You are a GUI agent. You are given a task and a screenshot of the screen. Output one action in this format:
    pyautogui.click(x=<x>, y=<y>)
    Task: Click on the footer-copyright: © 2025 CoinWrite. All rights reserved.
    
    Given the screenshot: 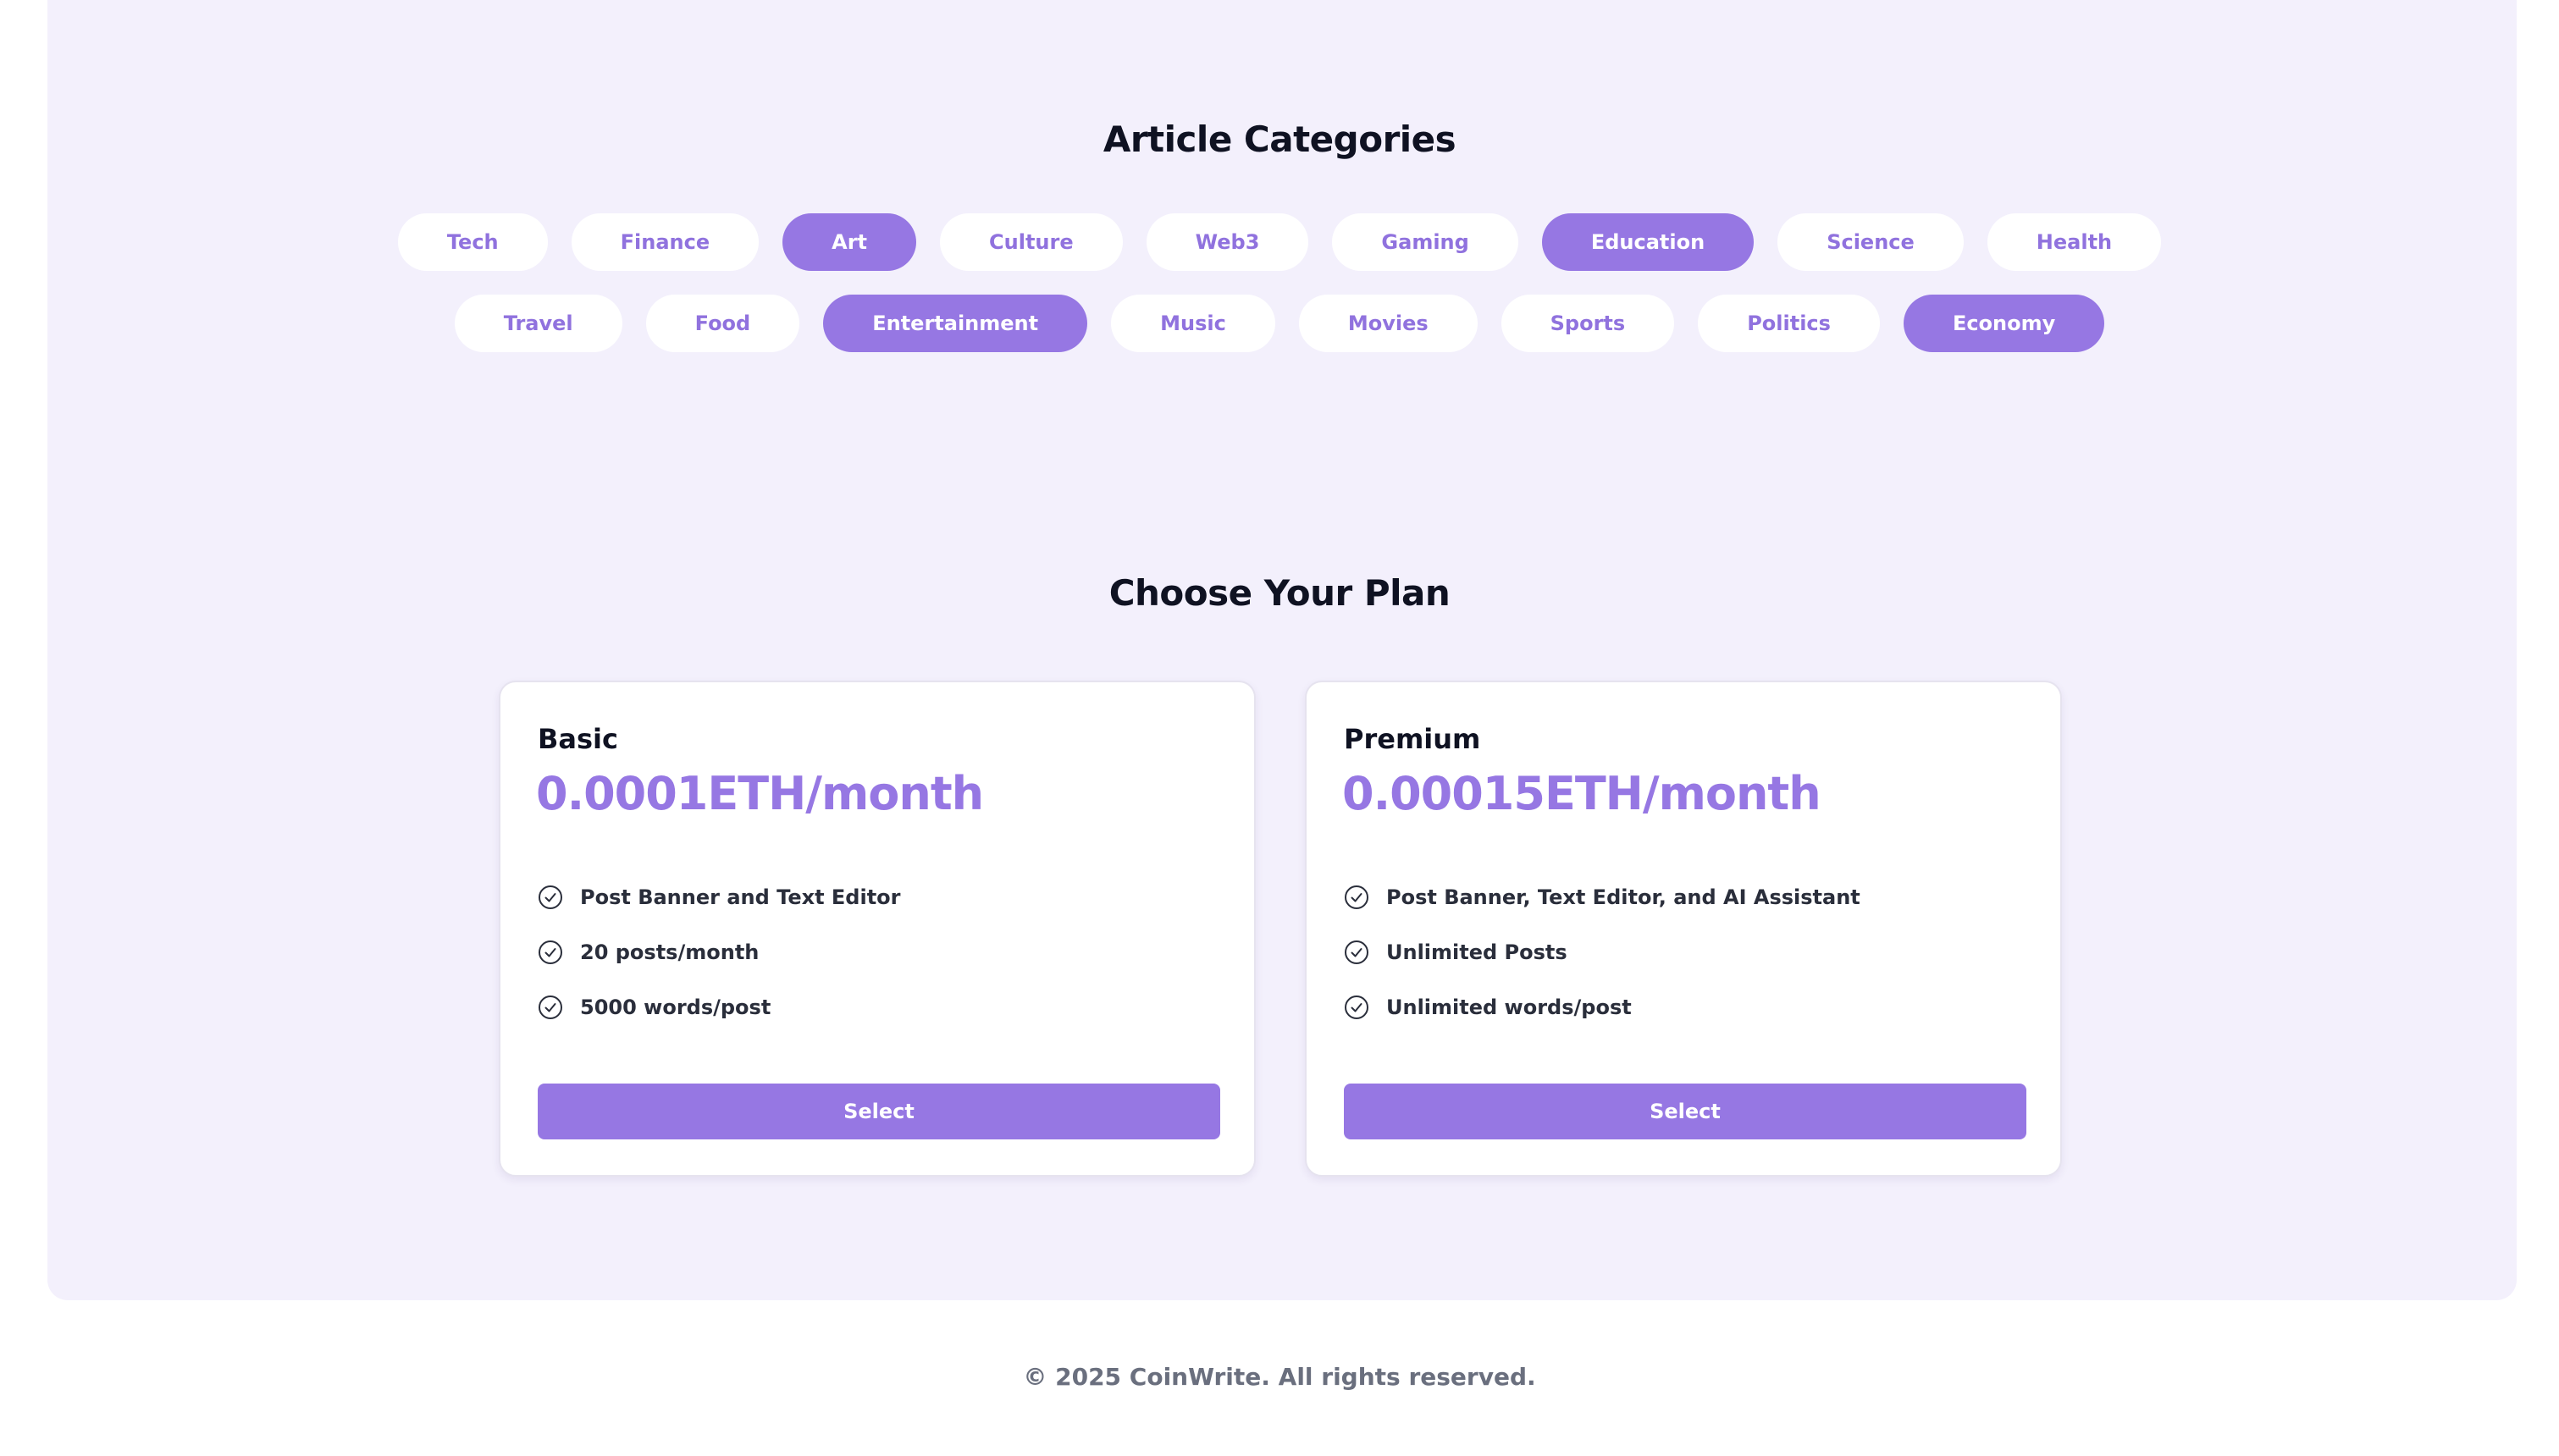 What is the action you would take?
    pyautogui.click(x=1279, y=1377)
    